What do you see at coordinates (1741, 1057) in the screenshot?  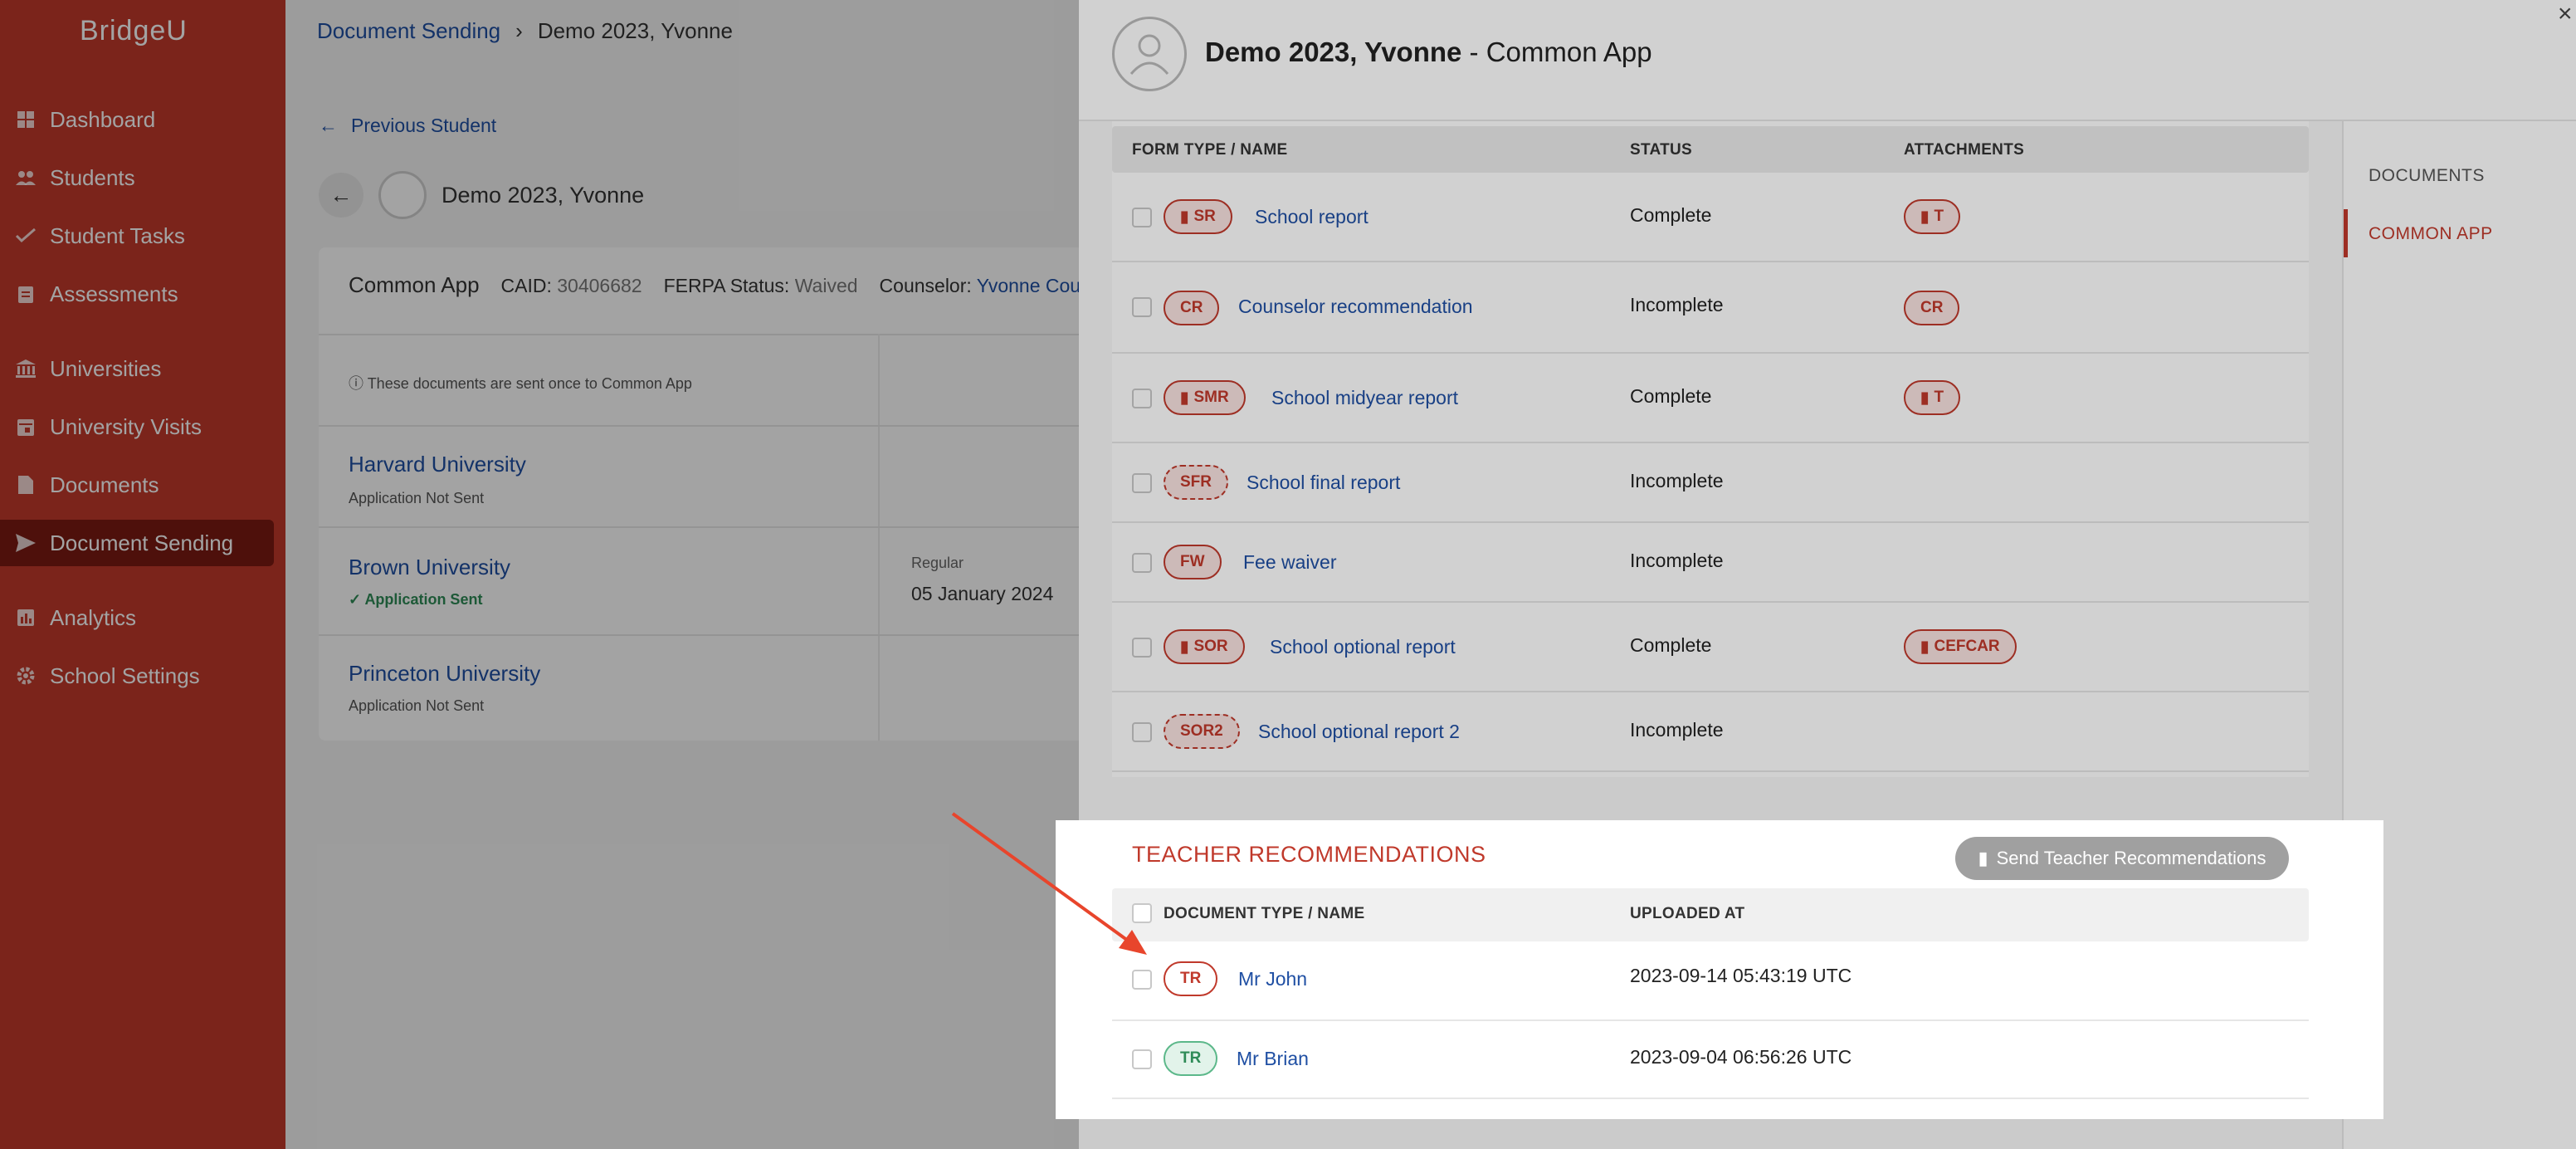 I see `uploaded-at: 2023-09-04 06:56:26 UTC` at bounding box center [1741, 1057].